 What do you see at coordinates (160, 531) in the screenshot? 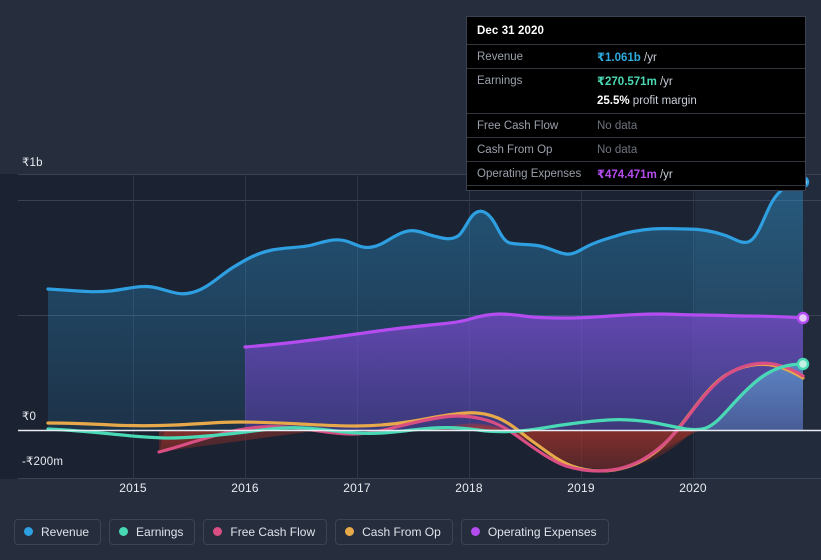
I see `legend-label-earnings: Earnings` at bounding box center [160, 531].